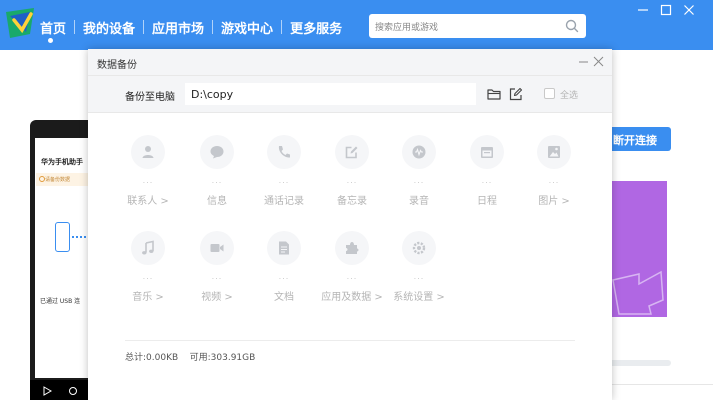 This screenshot has height=400, width=713. I want to click on disconnect-button: 断开连接, so click(638, 139).